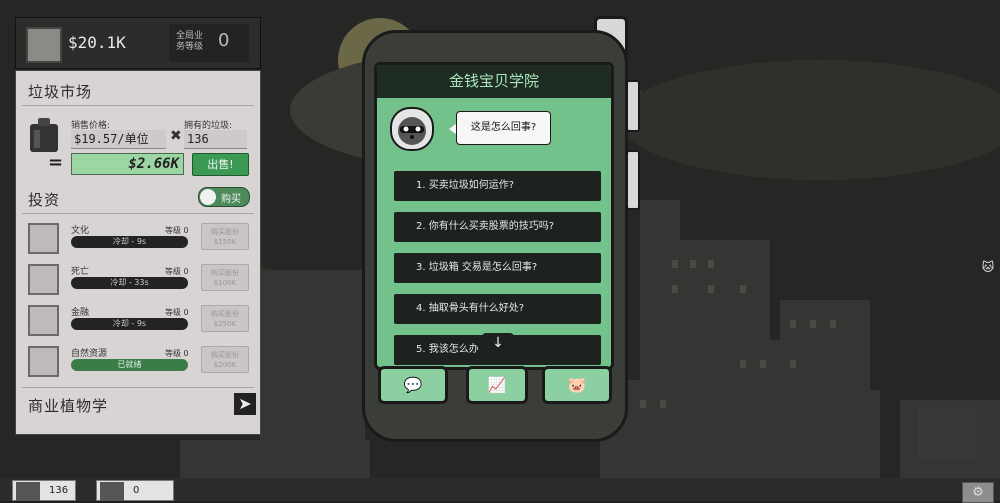 Image resolution: width=1000 pixels, height=503 pixels. Describe the element at coordinates (138, 43) in the screenshot. I see `money-bar: $20.1K 全局业务等级 0` at that location.